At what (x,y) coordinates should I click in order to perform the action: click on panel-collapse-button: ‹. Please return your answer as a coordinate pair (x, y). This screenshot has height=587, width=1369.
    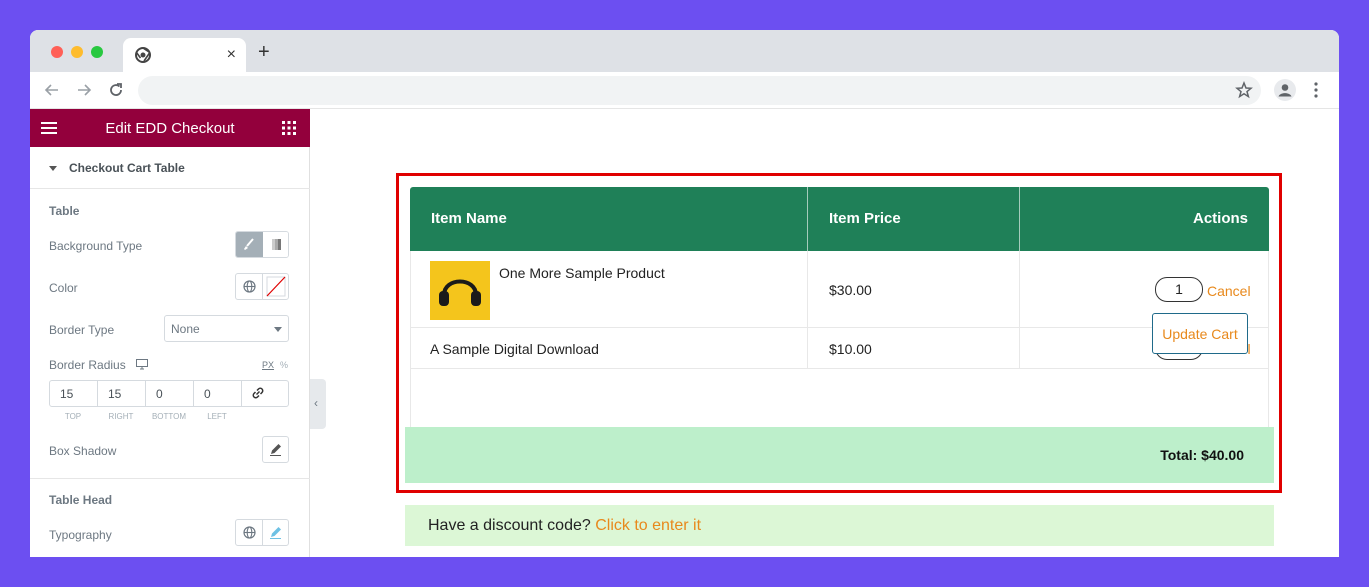
    Looking at the image, I should click on (318, 404).